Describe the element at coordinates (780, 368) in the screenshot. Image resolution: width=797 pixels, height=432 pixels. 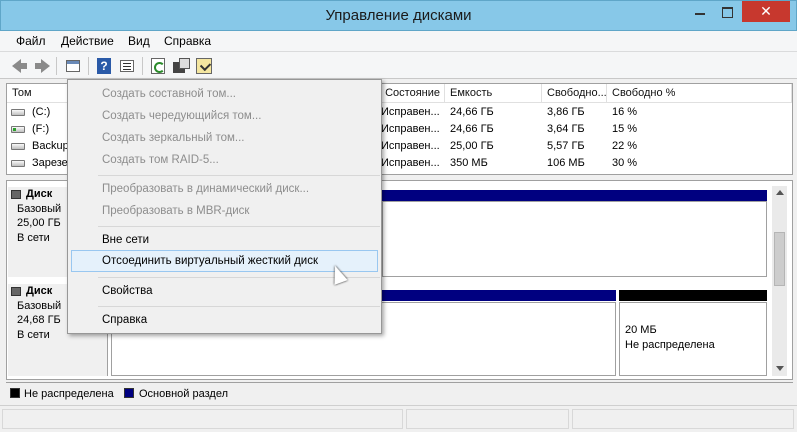
I see `scroll-down-icon` at that location.